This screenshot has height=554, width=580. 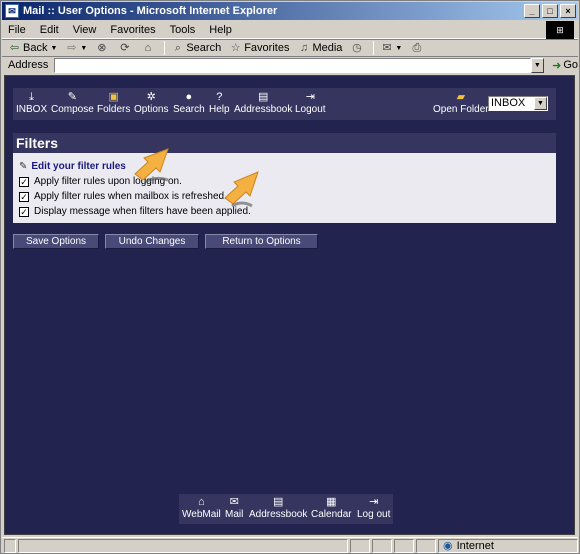 I want to click on folders-icon: ▣, so click(x=113, y=97).